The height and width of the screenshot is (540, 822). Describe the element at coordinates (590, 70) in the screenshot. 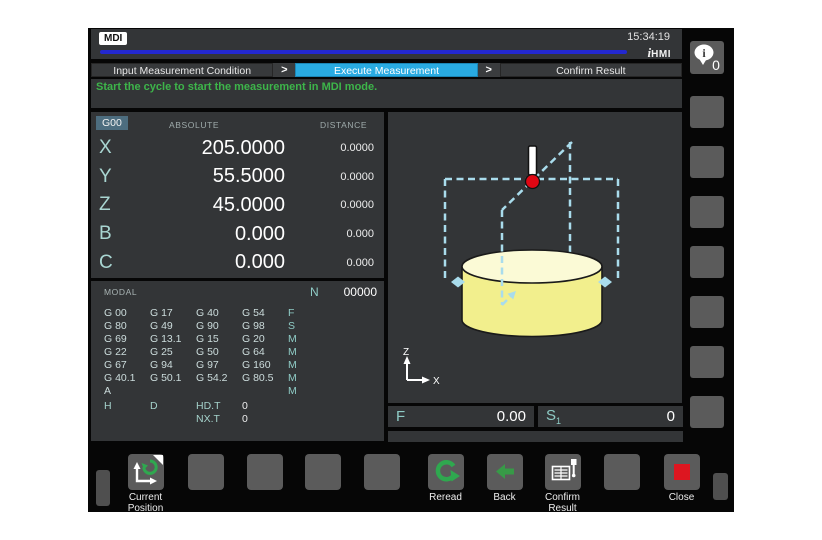

I see `step-confirm-result: Confirm Result` at that location.